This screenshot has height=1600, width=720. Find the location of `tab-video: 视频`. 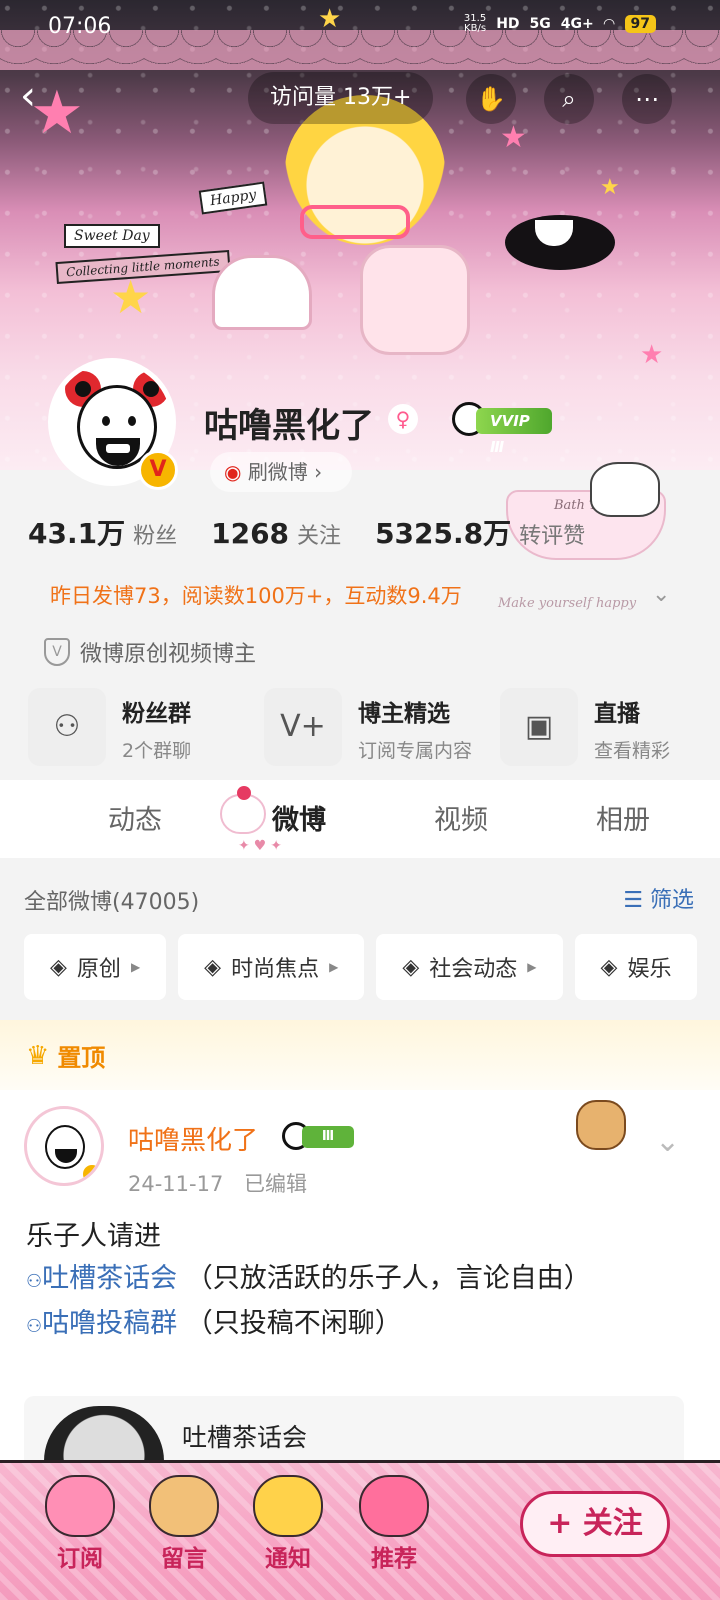

tab-video: 视频 is located at coordinates (461, 817).